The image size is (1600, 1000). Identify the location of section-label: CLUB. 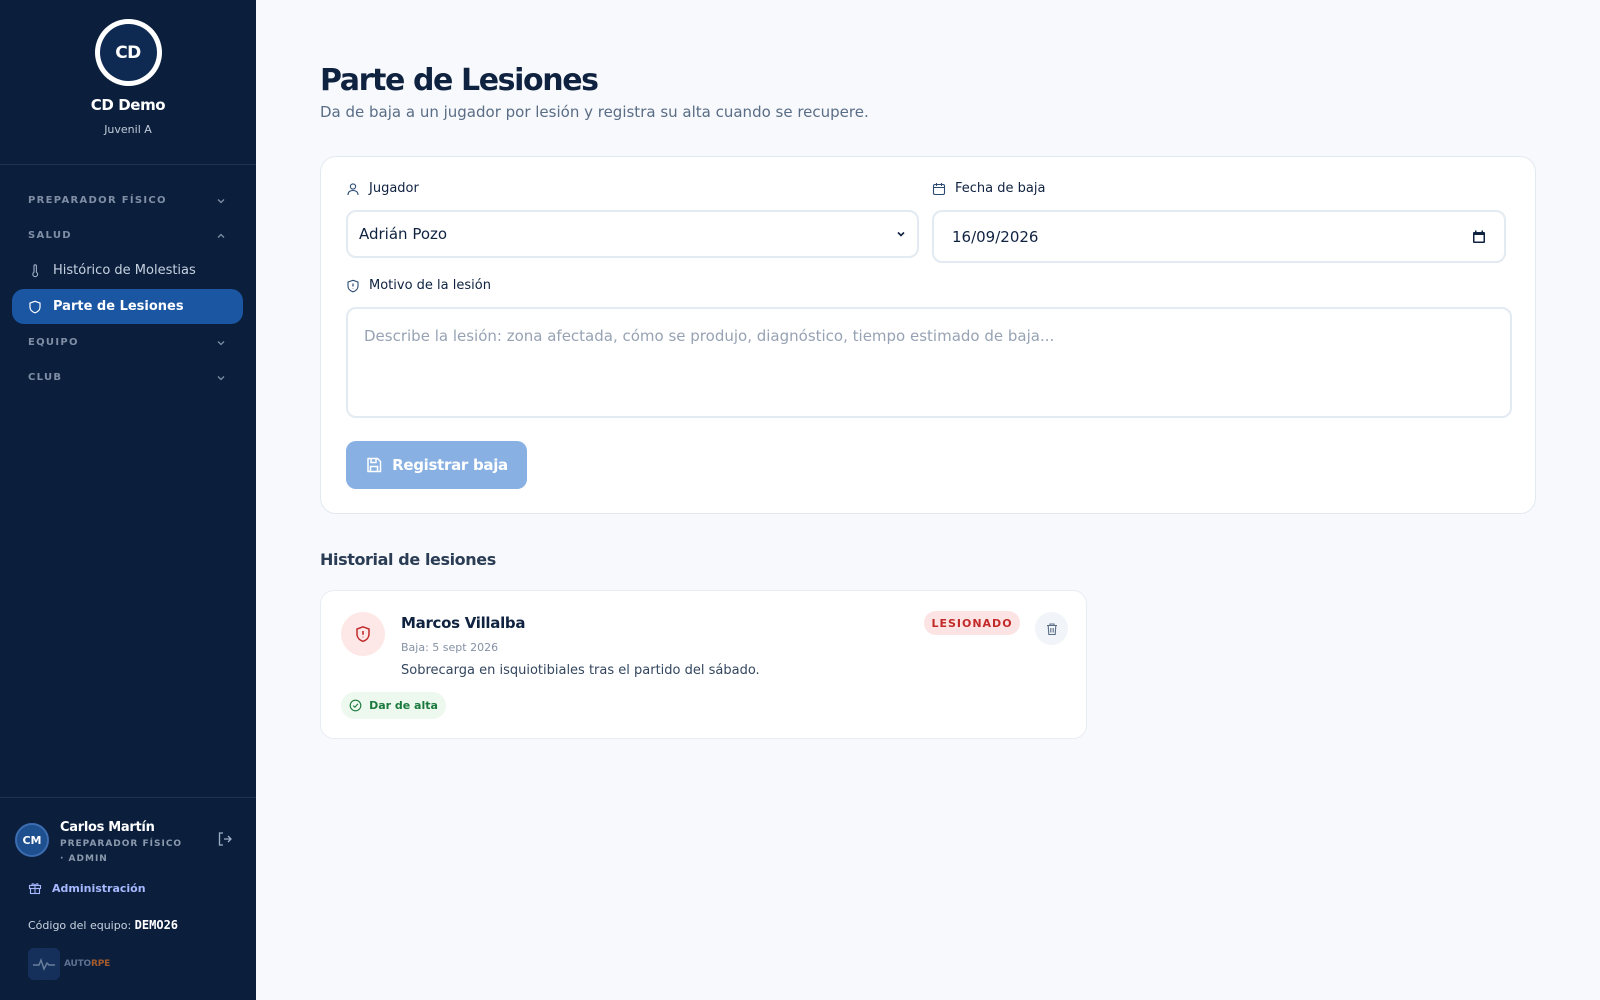
(45, 377).